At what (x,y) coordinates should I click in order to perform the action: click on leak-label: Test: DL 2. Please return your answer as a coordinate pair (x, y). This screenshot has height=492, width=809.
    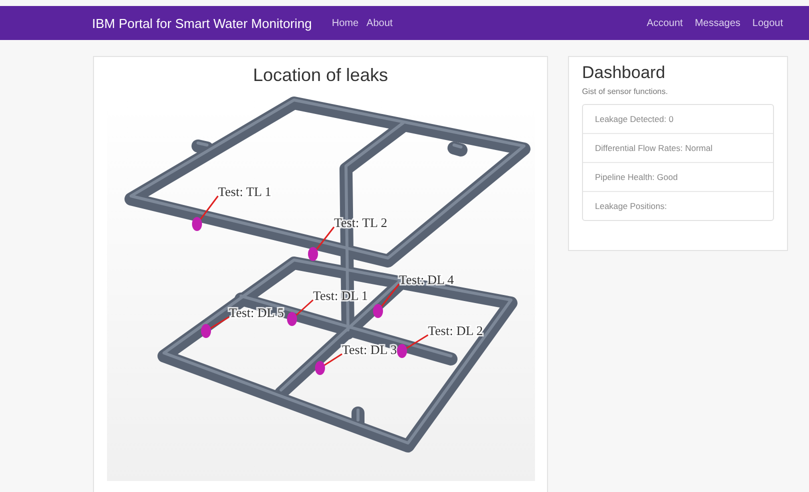
    Looking at the image, I should click on (455, 330).